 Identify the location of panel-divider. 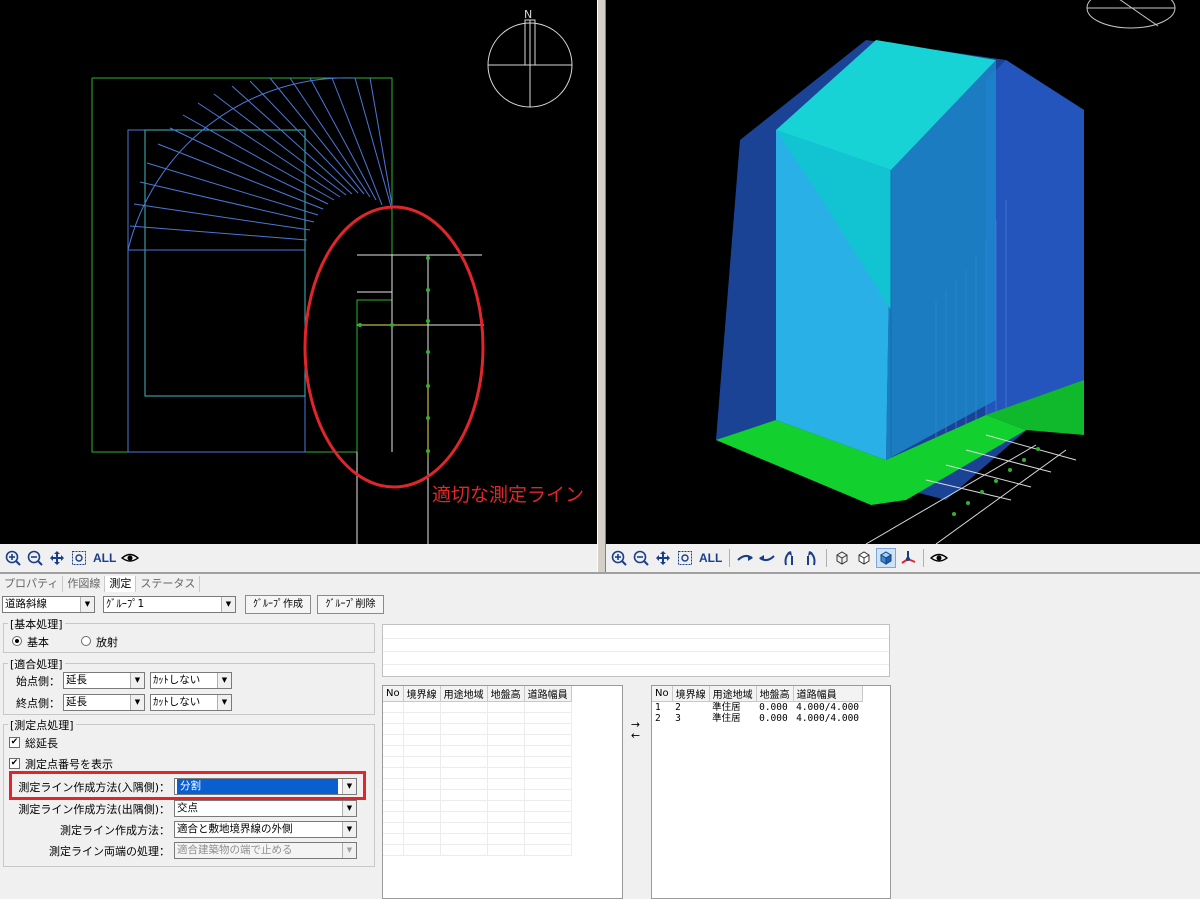
(600, 573).